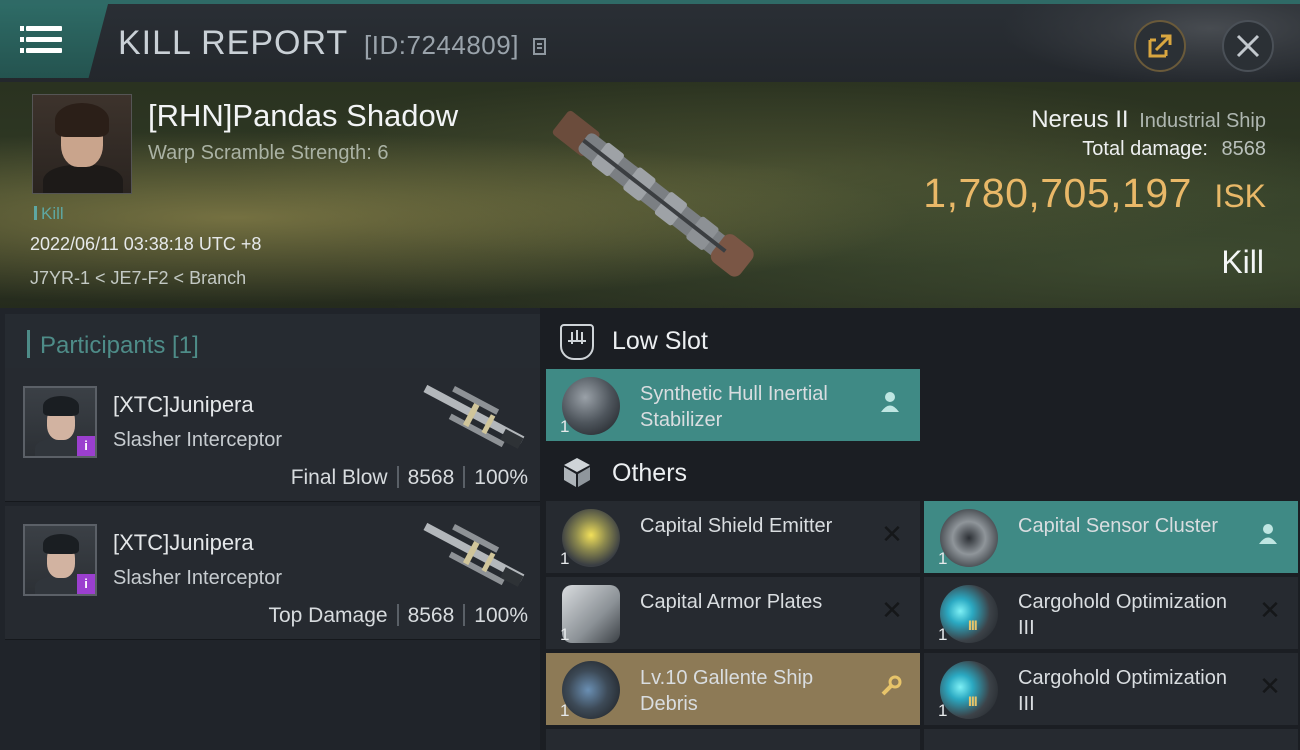 Image resolution: width=1300 pixels, height=750 pixels. What do you see at coordinates (591, 538) in the screenshot?
I see `shield-emitter-icon` at bounding box center [591, 538].